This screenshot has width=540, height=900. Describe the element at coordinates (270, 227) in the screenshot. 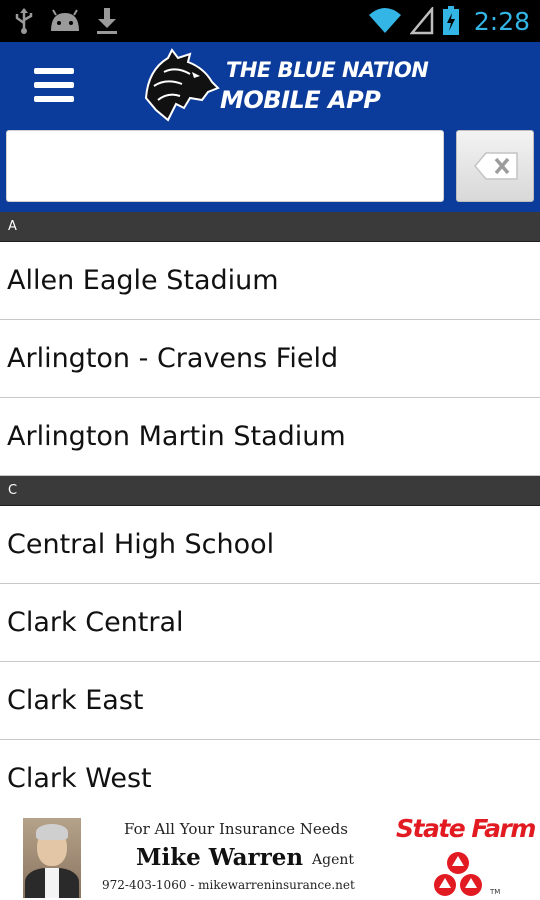

I see `section-header-a: A` at that location.